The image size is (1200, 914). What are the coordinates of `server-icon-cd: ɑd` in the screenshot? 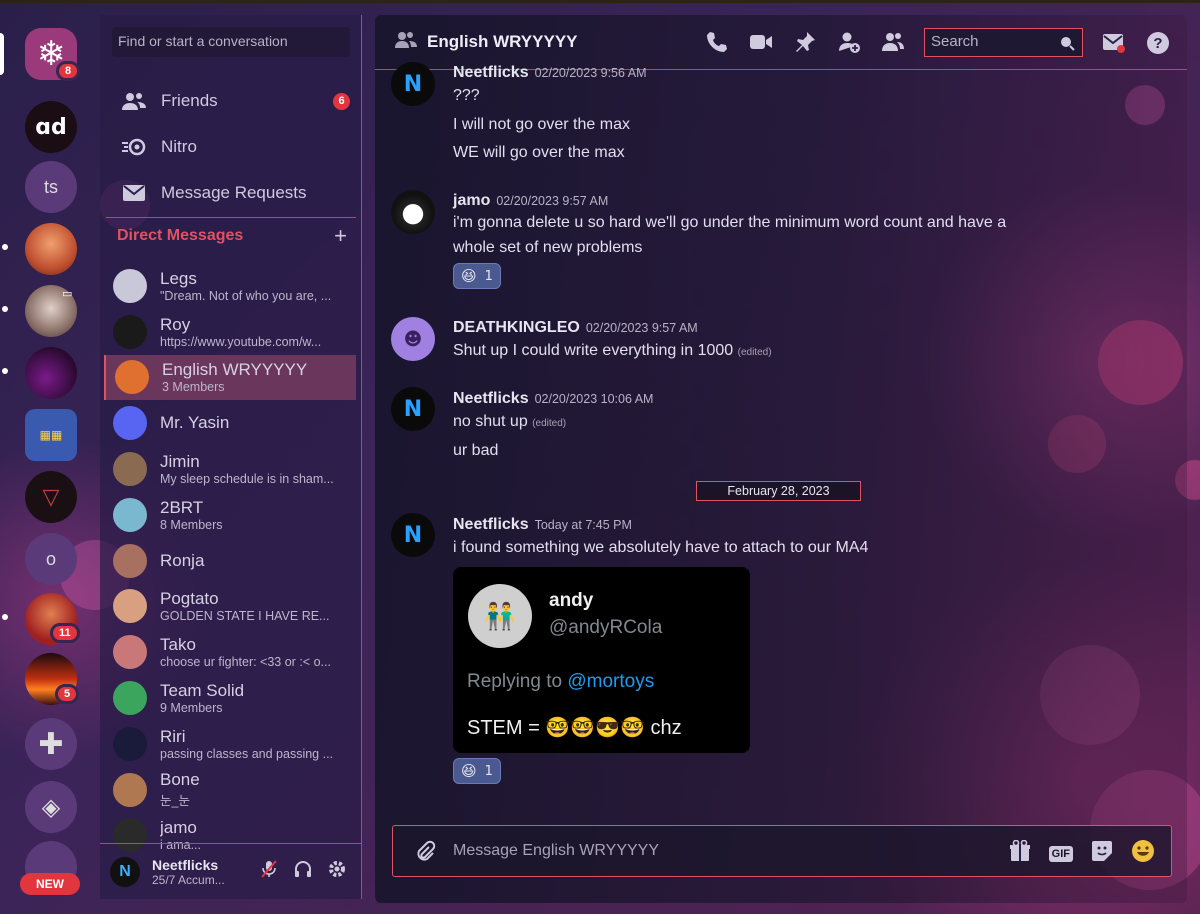 It's located at (51, 127).